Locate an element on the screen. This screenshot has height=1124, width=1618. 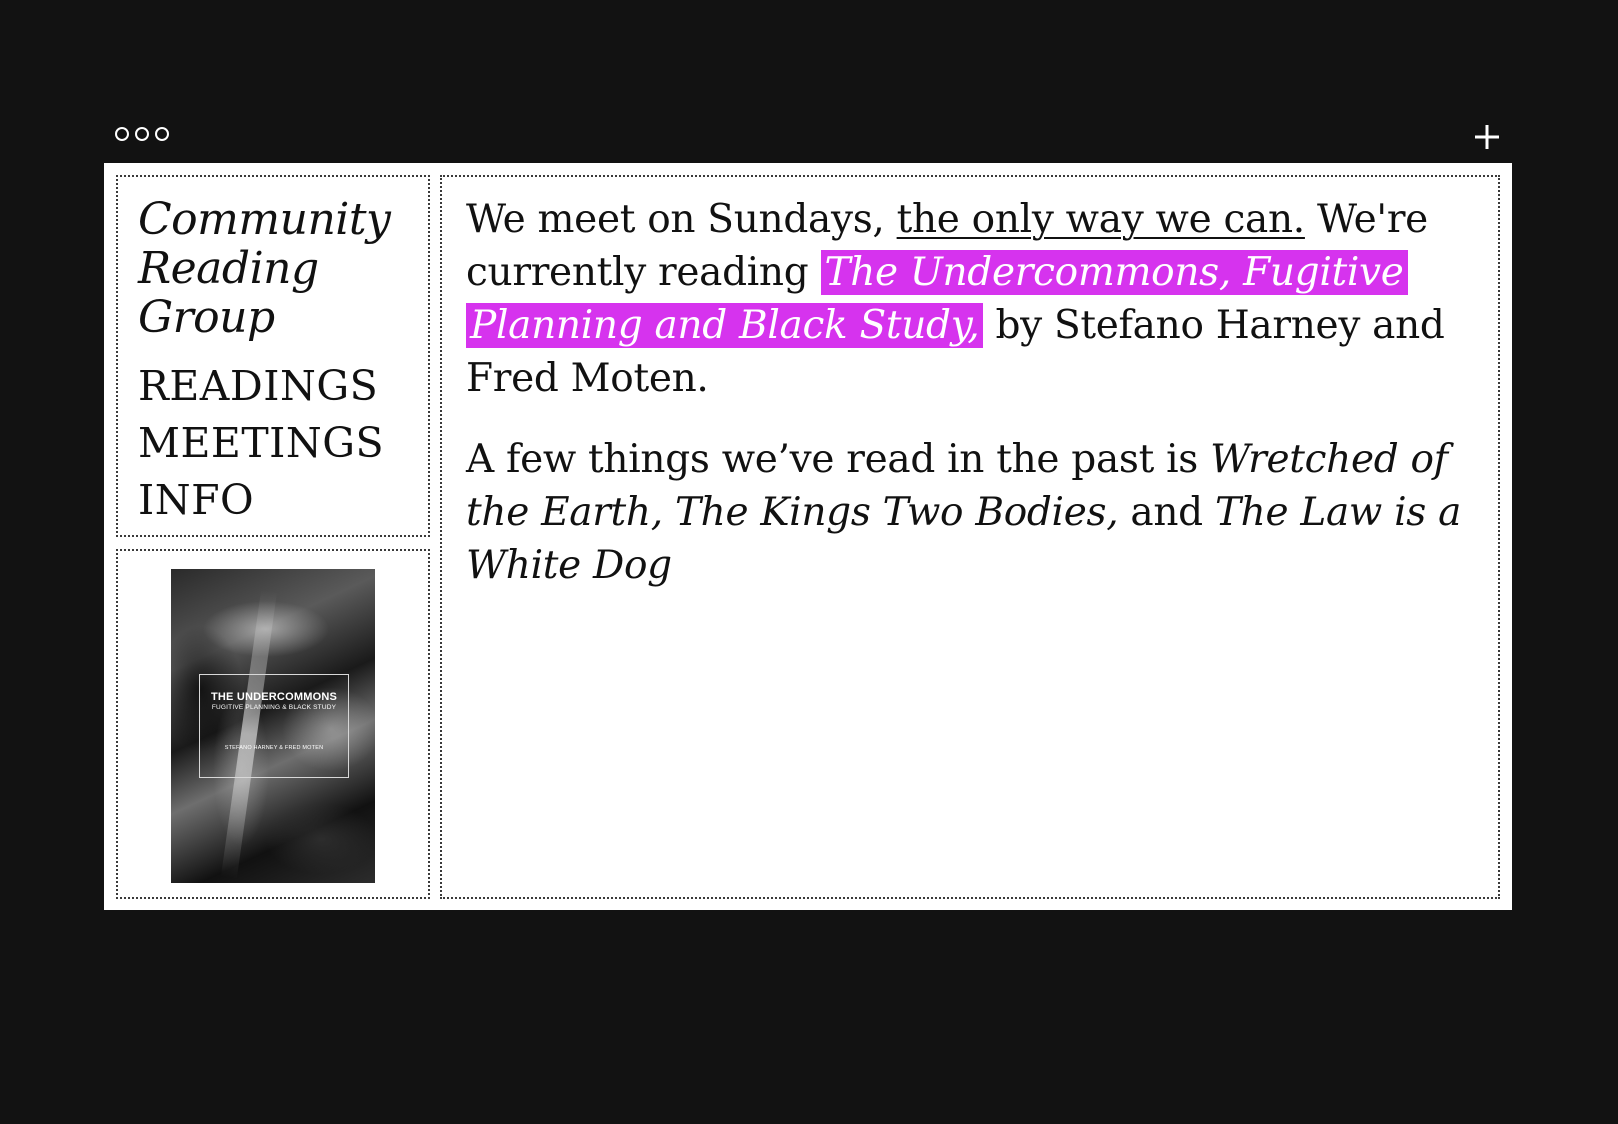
window-maximize-dot is located at coordinates (162, 134).